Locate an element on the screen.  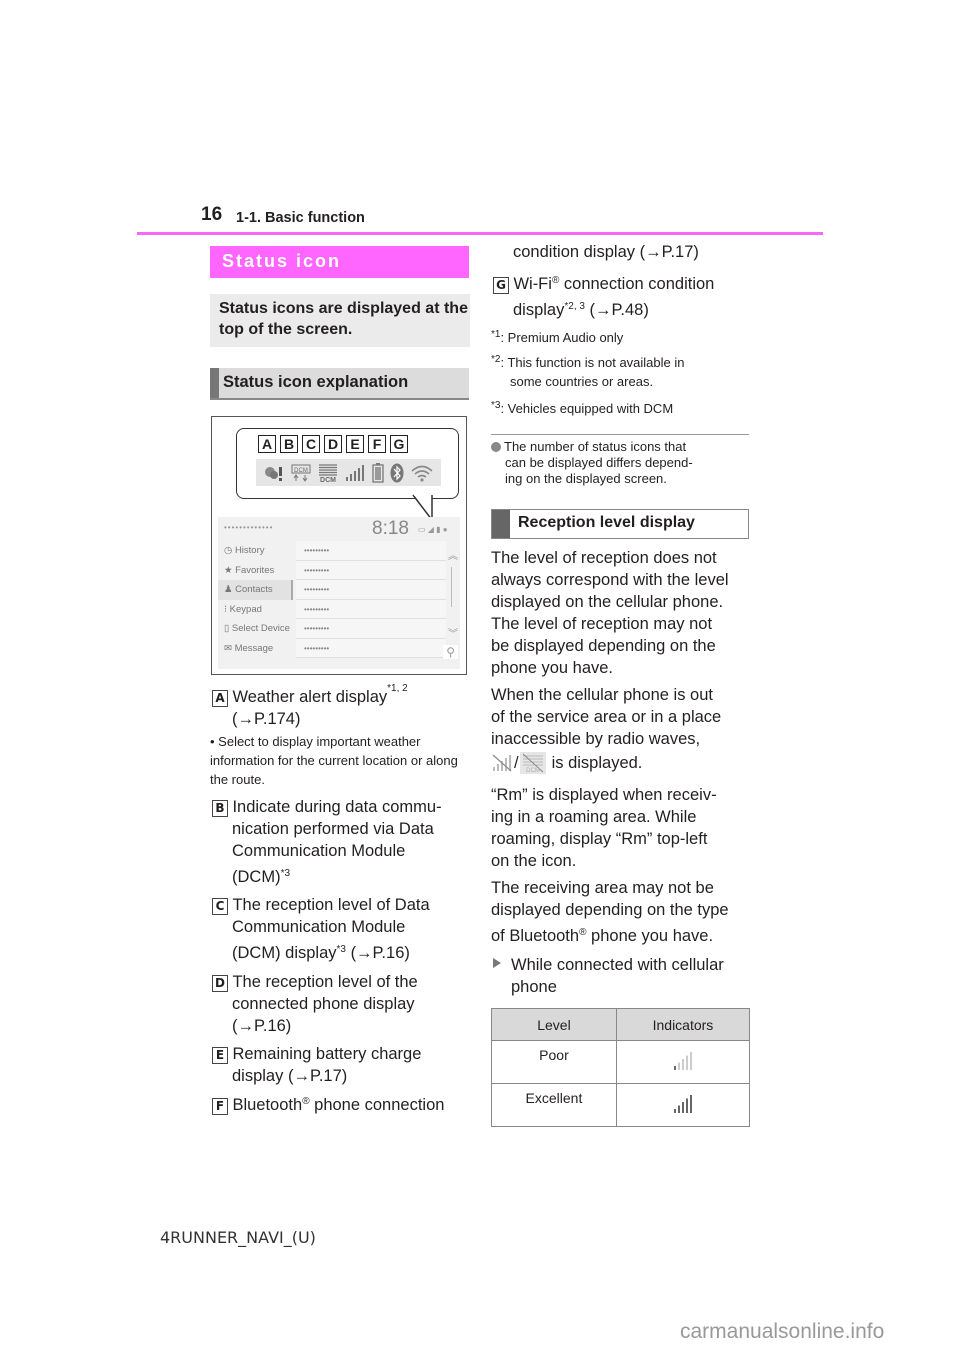
phone-reception-icon is located at coordinates (355, 473).